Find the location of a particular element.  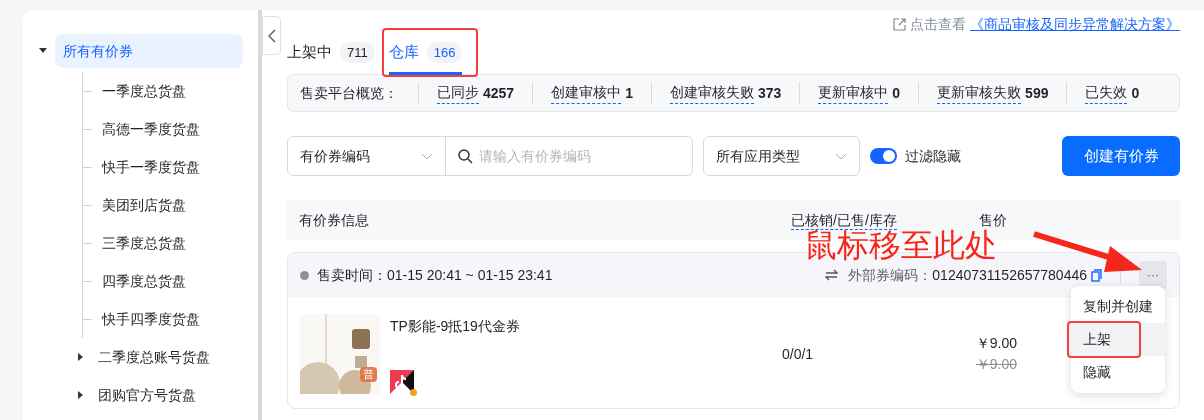

more-button: ··· is located at coordinates (1153, 275).